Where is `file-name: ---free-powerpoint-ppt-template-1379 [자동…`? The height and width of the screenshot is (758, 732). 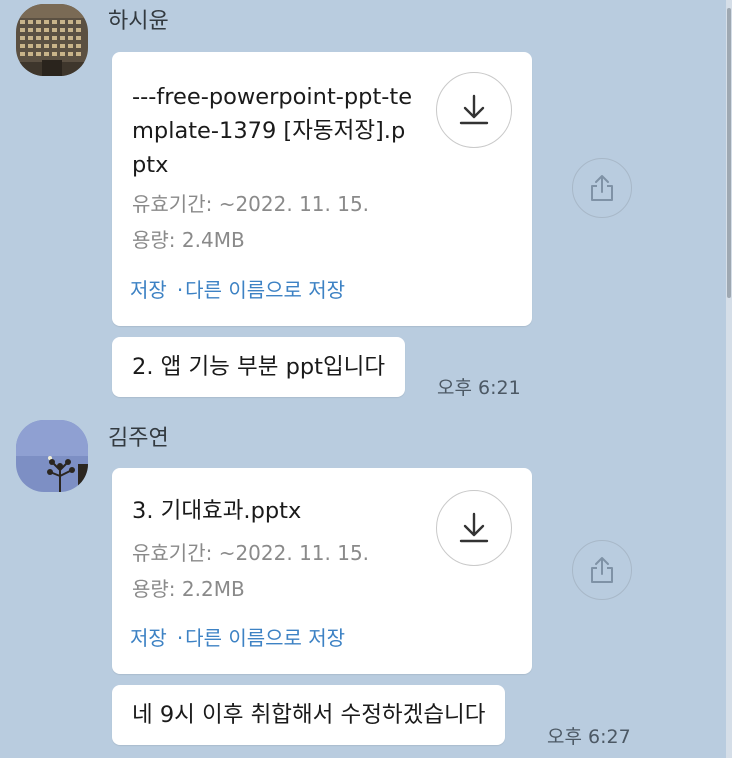
file-name: ---free-powerpoint-ppt-template-1379 [자동… is located at coordinates (272, 131).